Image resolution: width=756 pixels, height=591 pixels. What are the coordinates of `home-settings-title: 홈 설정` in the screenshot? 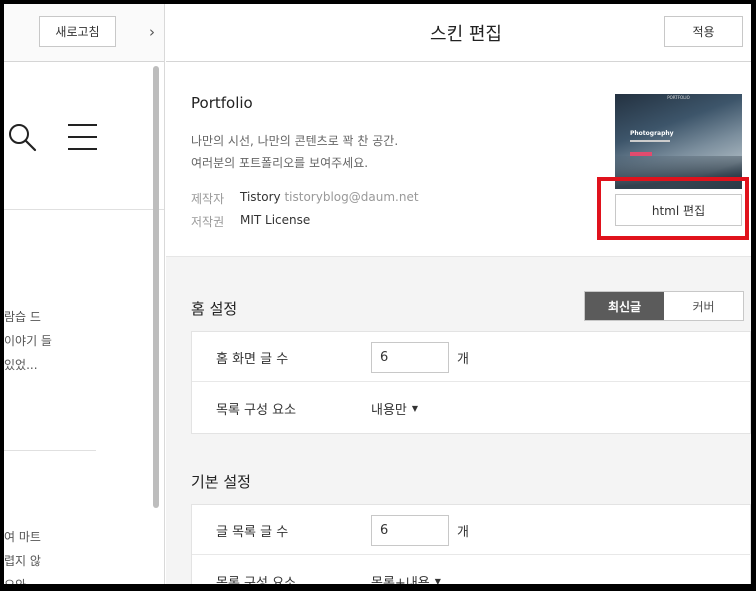 It's located at (214, 309).